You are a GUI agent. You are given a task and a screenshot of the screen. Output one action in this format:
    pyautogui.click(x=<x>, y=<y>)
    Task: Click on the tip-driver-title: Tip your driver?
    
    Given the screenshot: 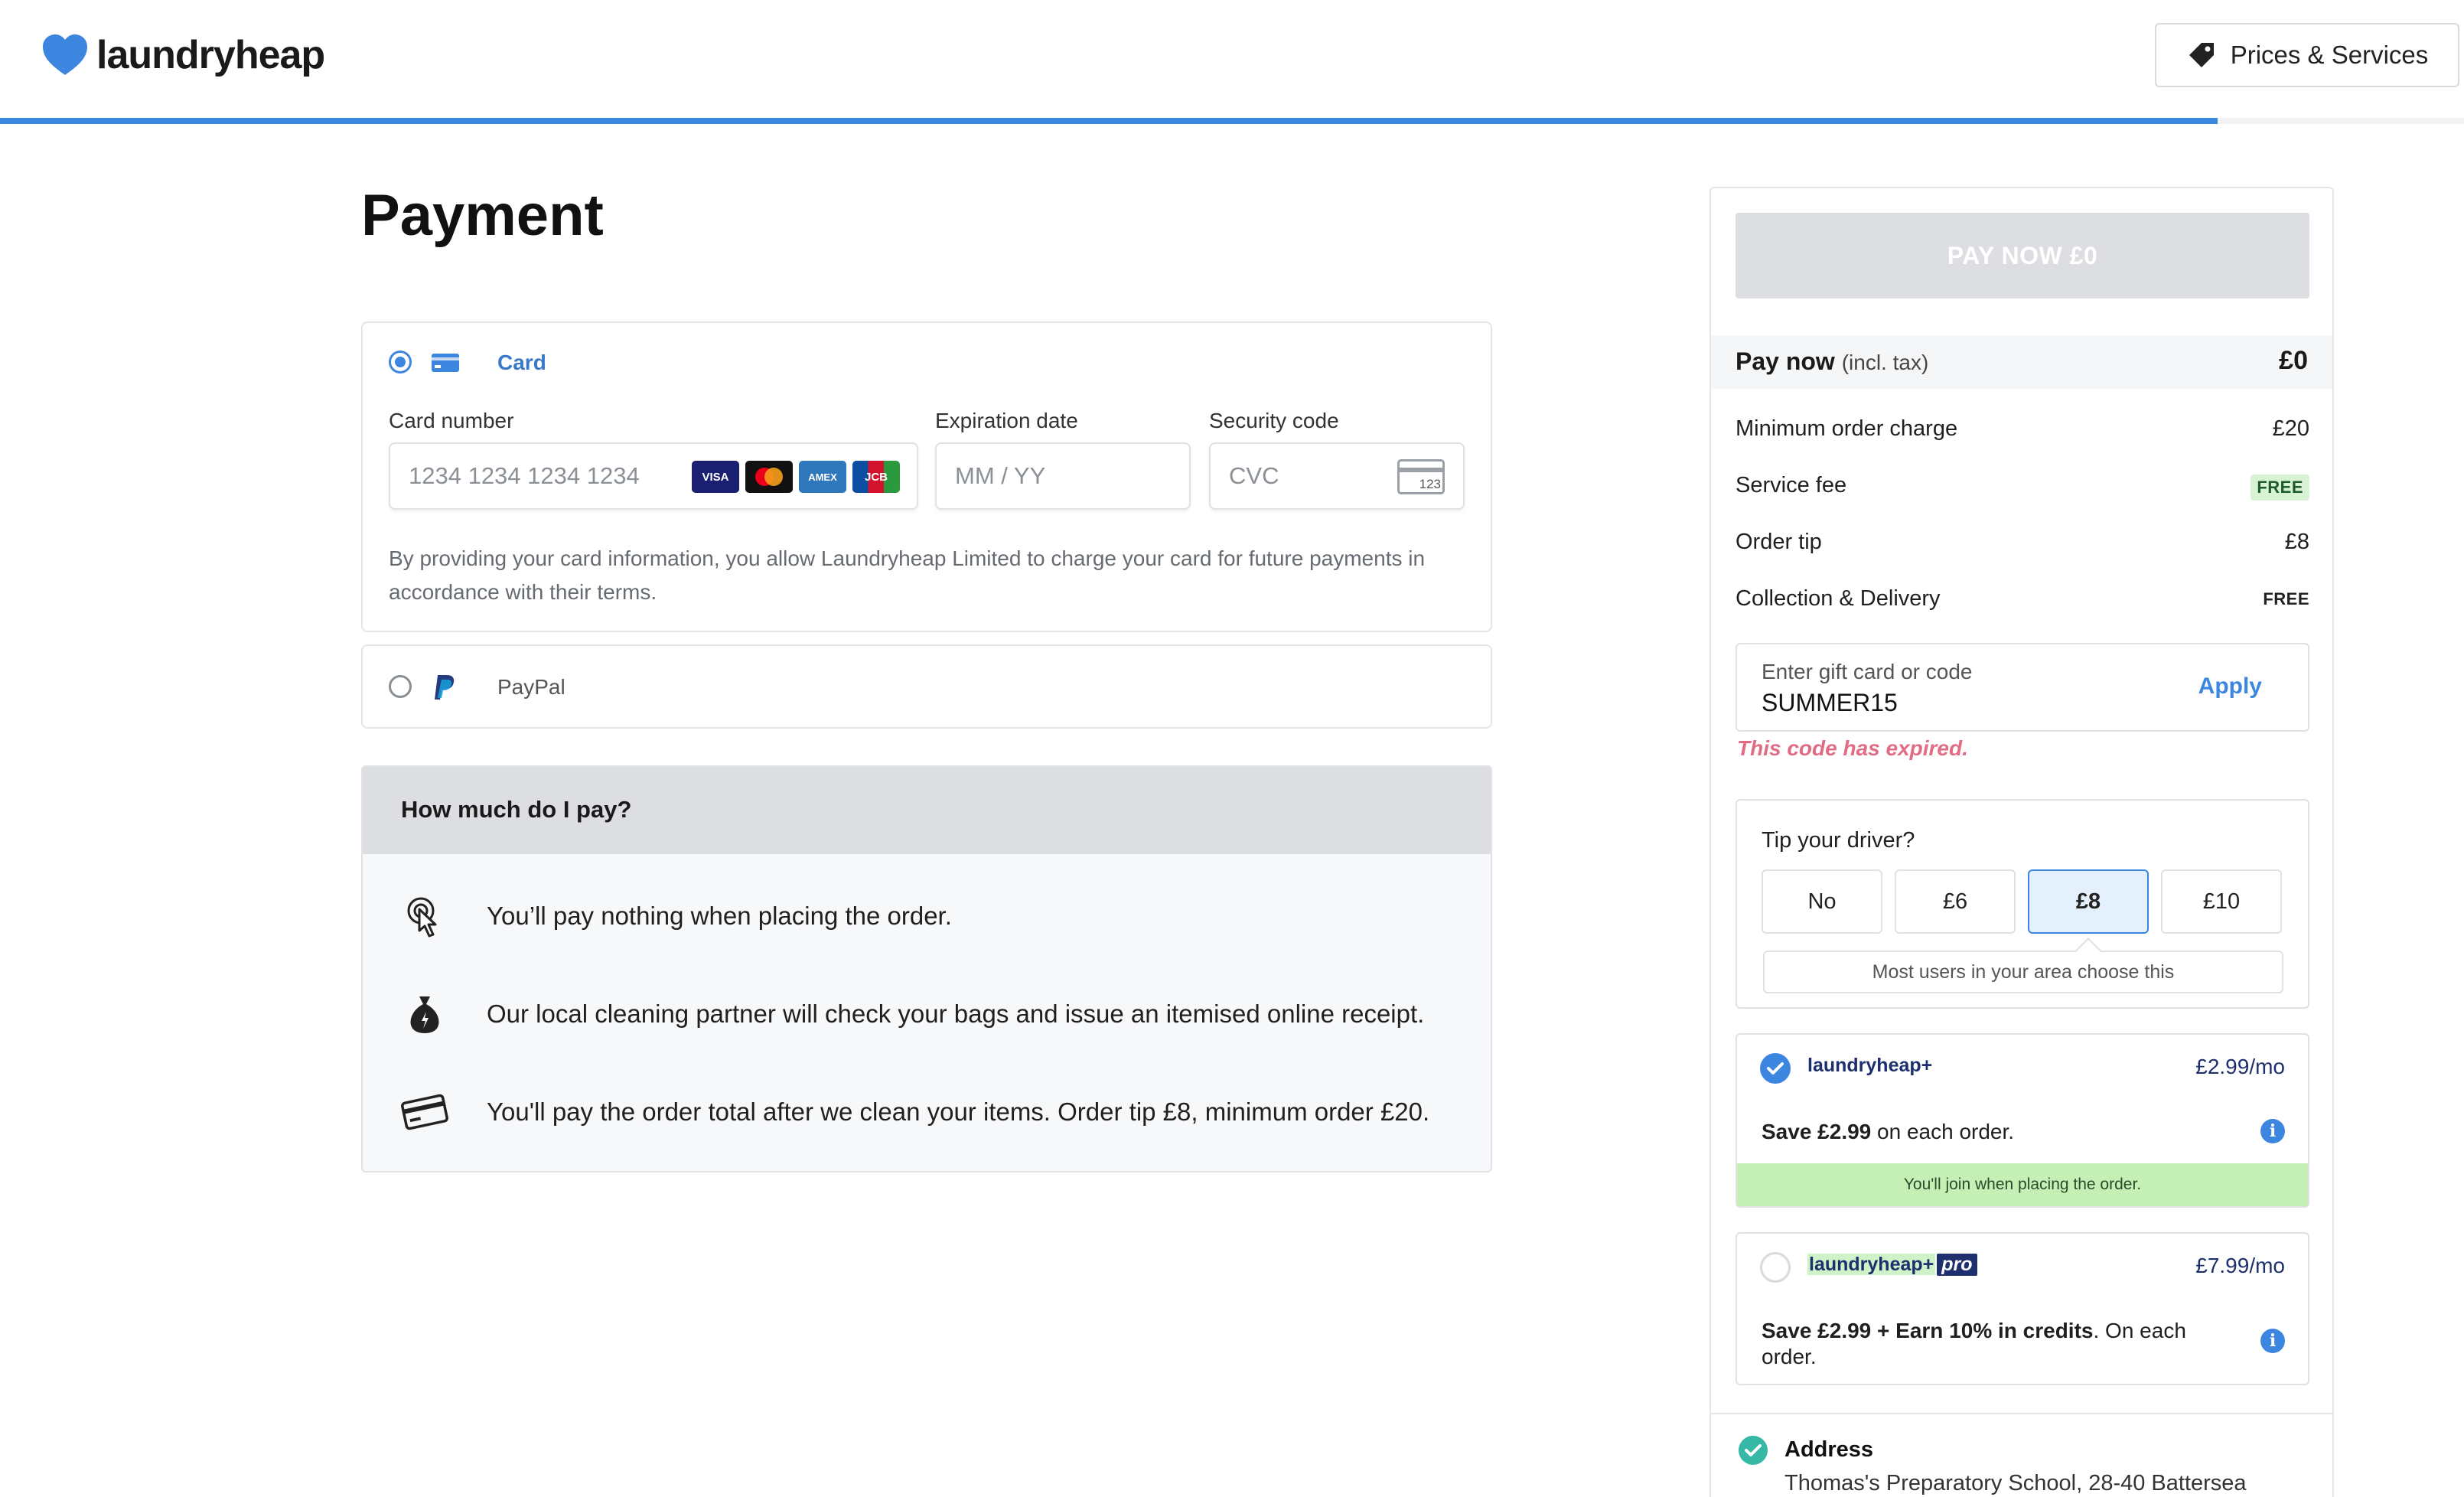 What is the action you would take?
    pyautogui.click(x=1839, y=840)
    